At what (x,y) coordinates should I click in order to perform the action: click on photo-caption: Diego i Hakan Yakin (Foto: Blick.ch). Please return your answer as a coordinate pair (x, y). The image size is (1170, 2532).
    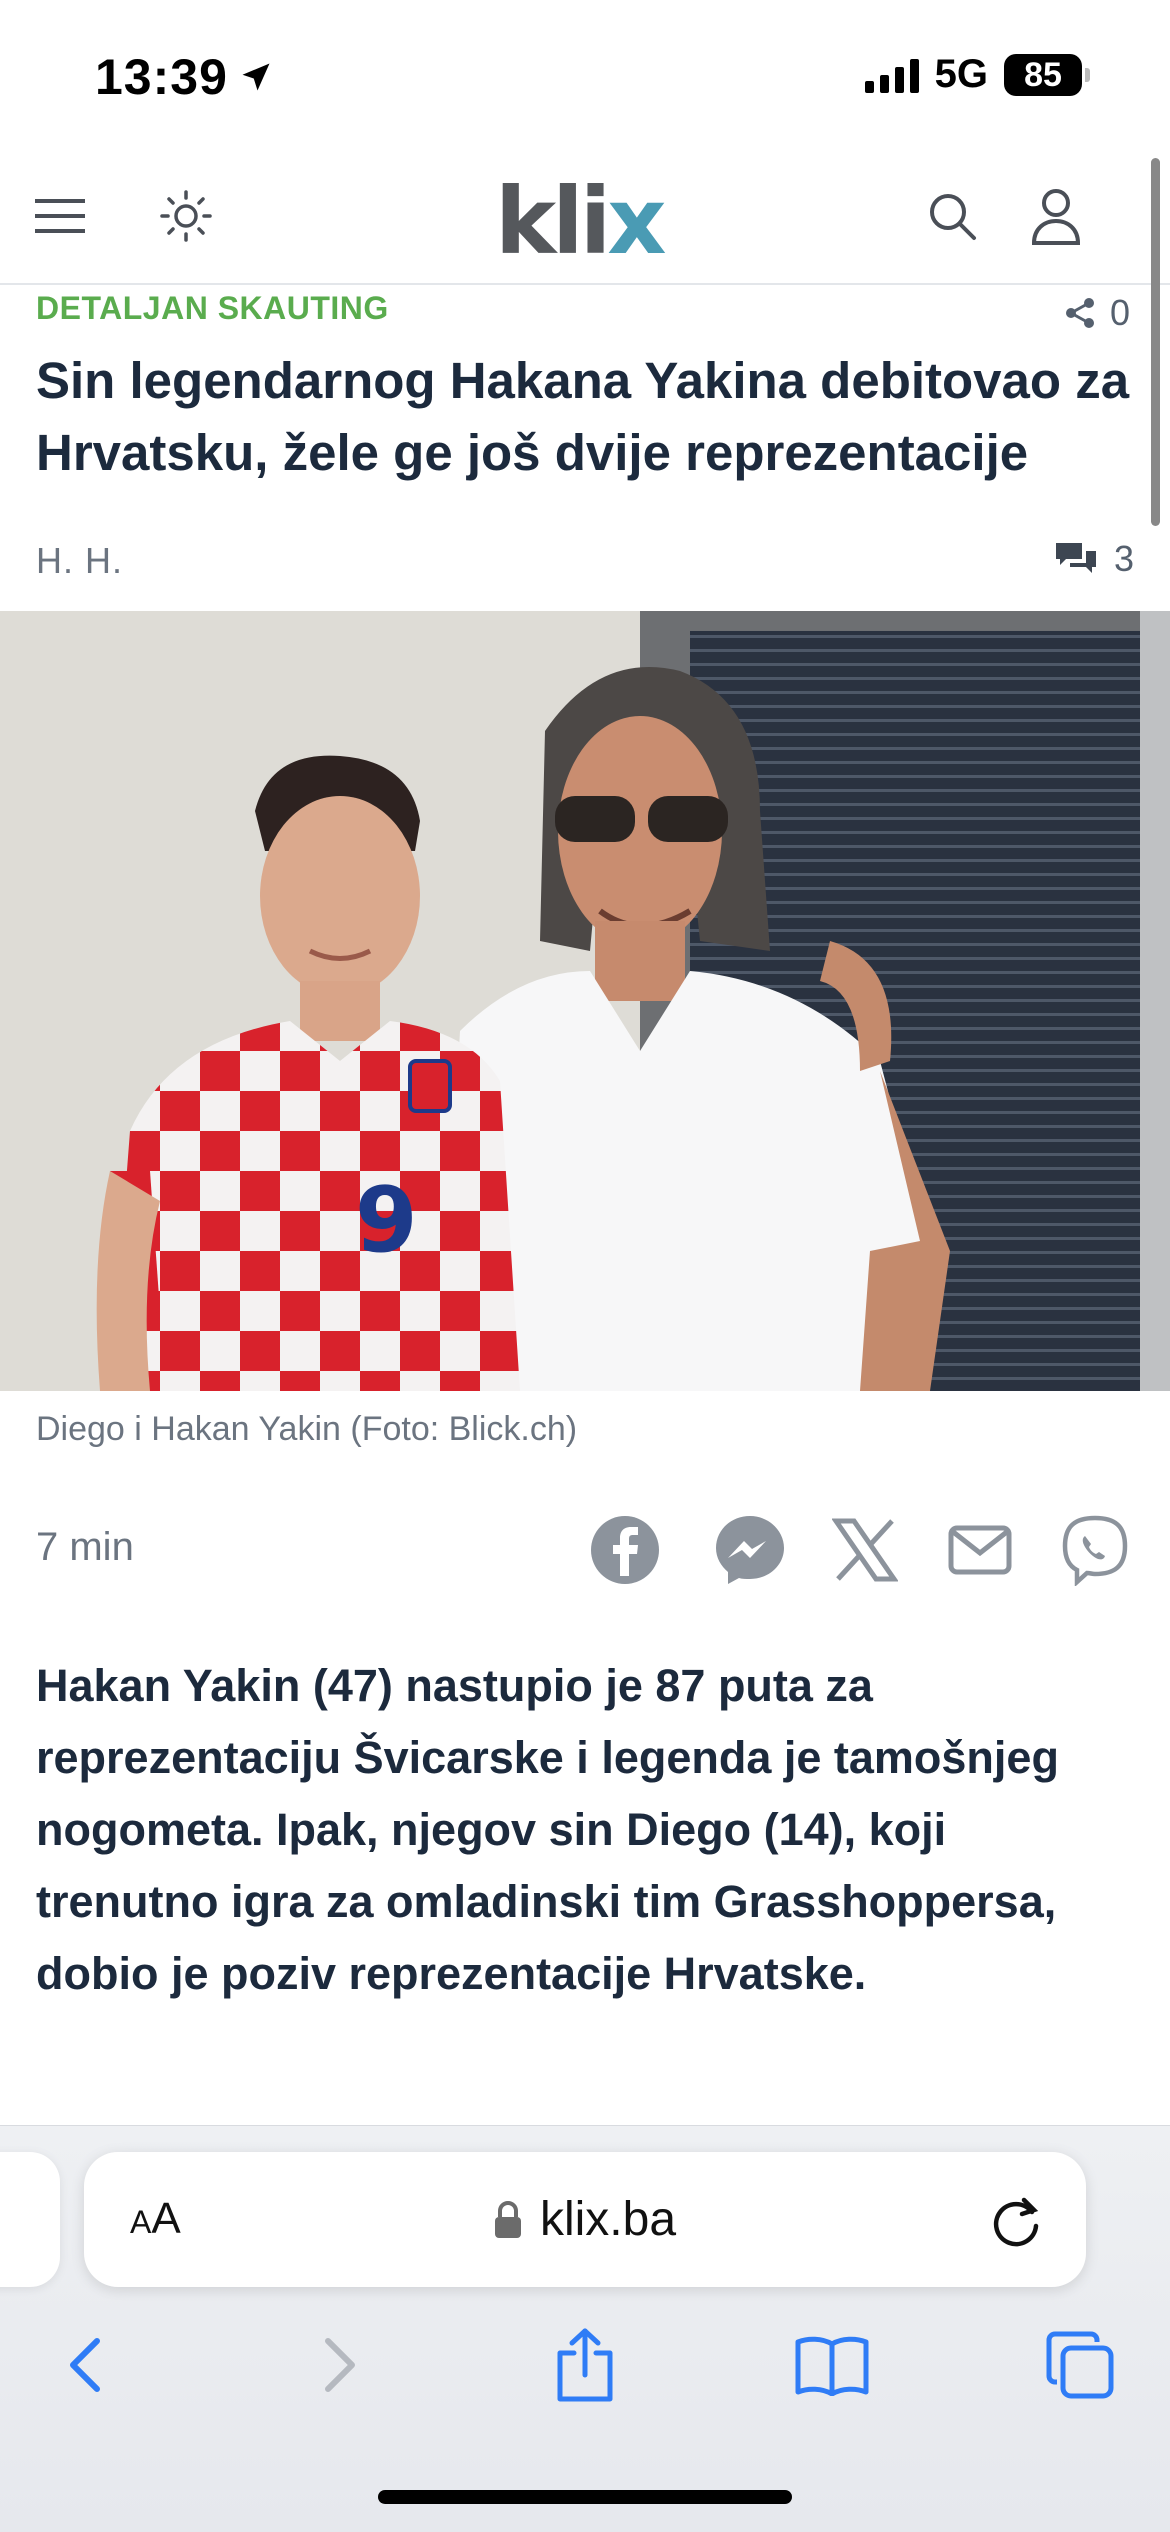
    Looking at the image, I should click on (307, 1429).